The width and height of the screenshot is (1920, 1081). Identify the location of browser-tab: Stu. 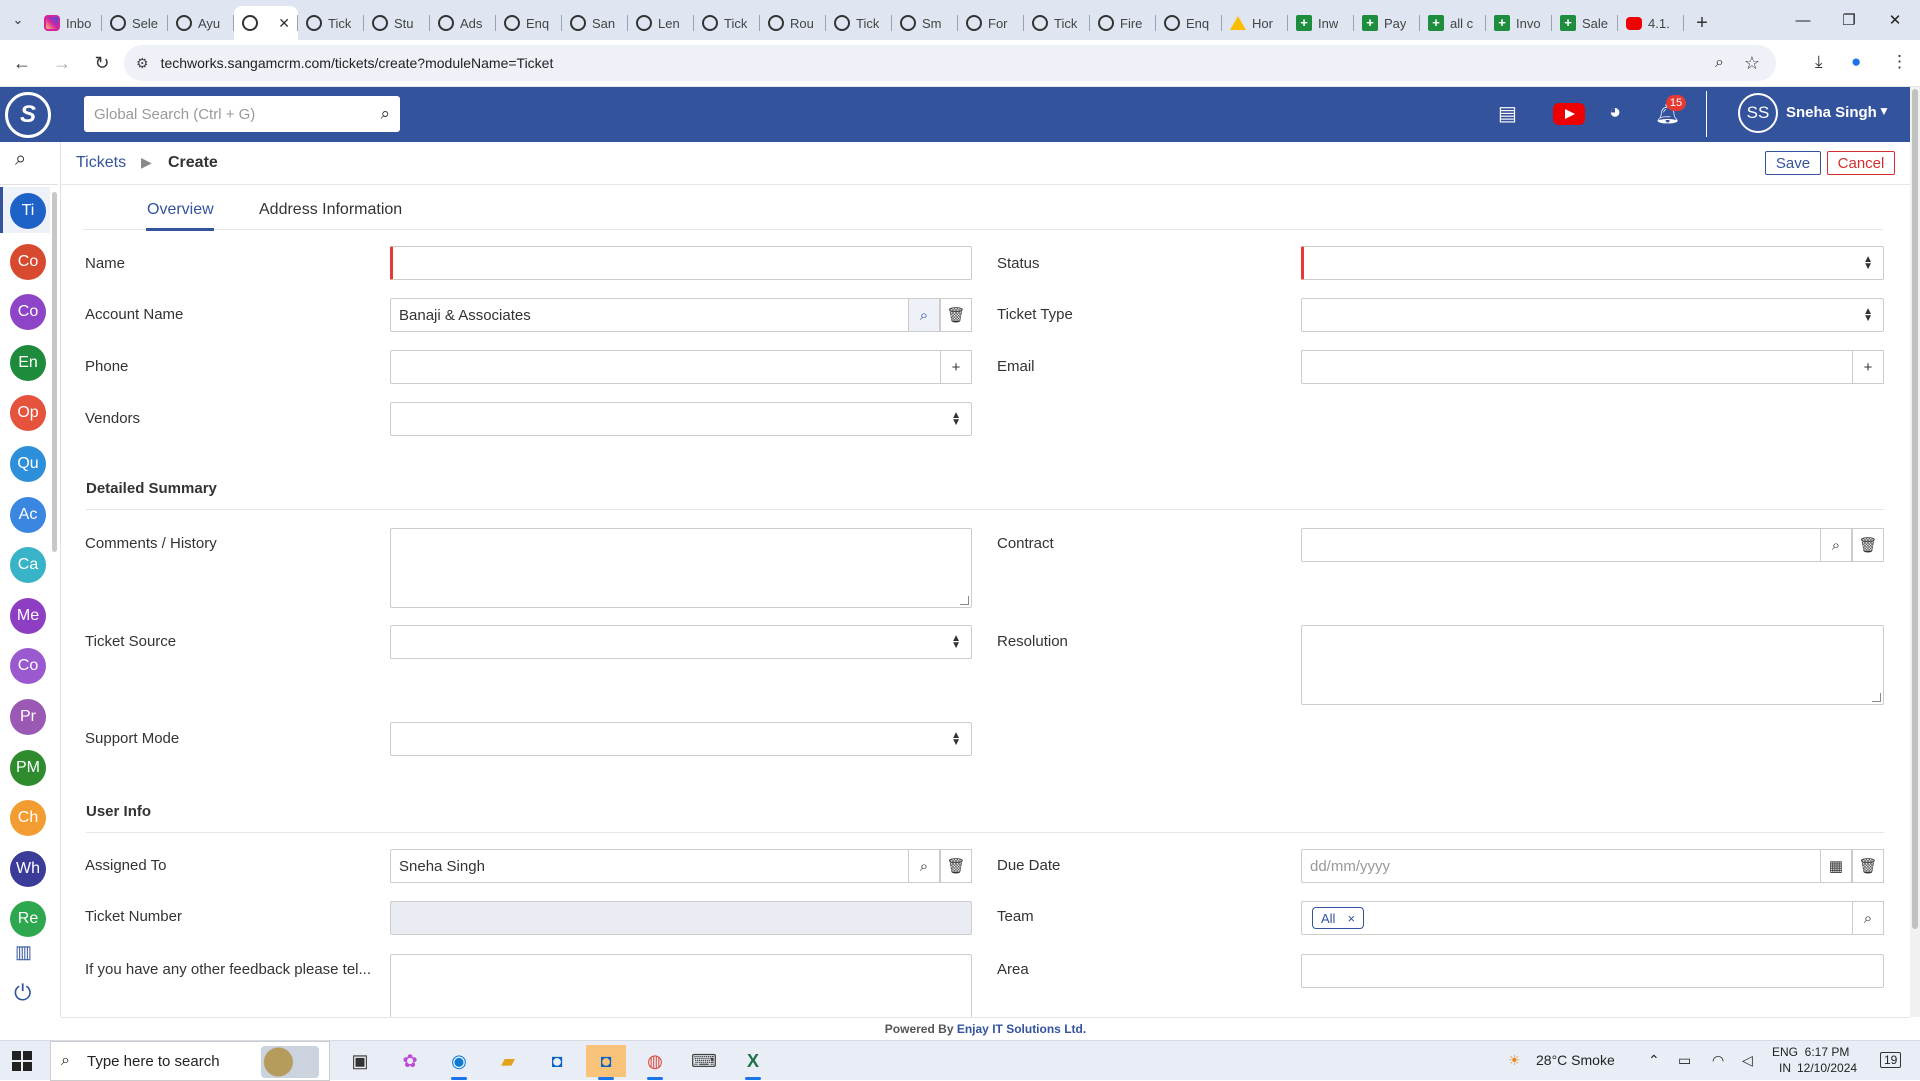
(397, 23).